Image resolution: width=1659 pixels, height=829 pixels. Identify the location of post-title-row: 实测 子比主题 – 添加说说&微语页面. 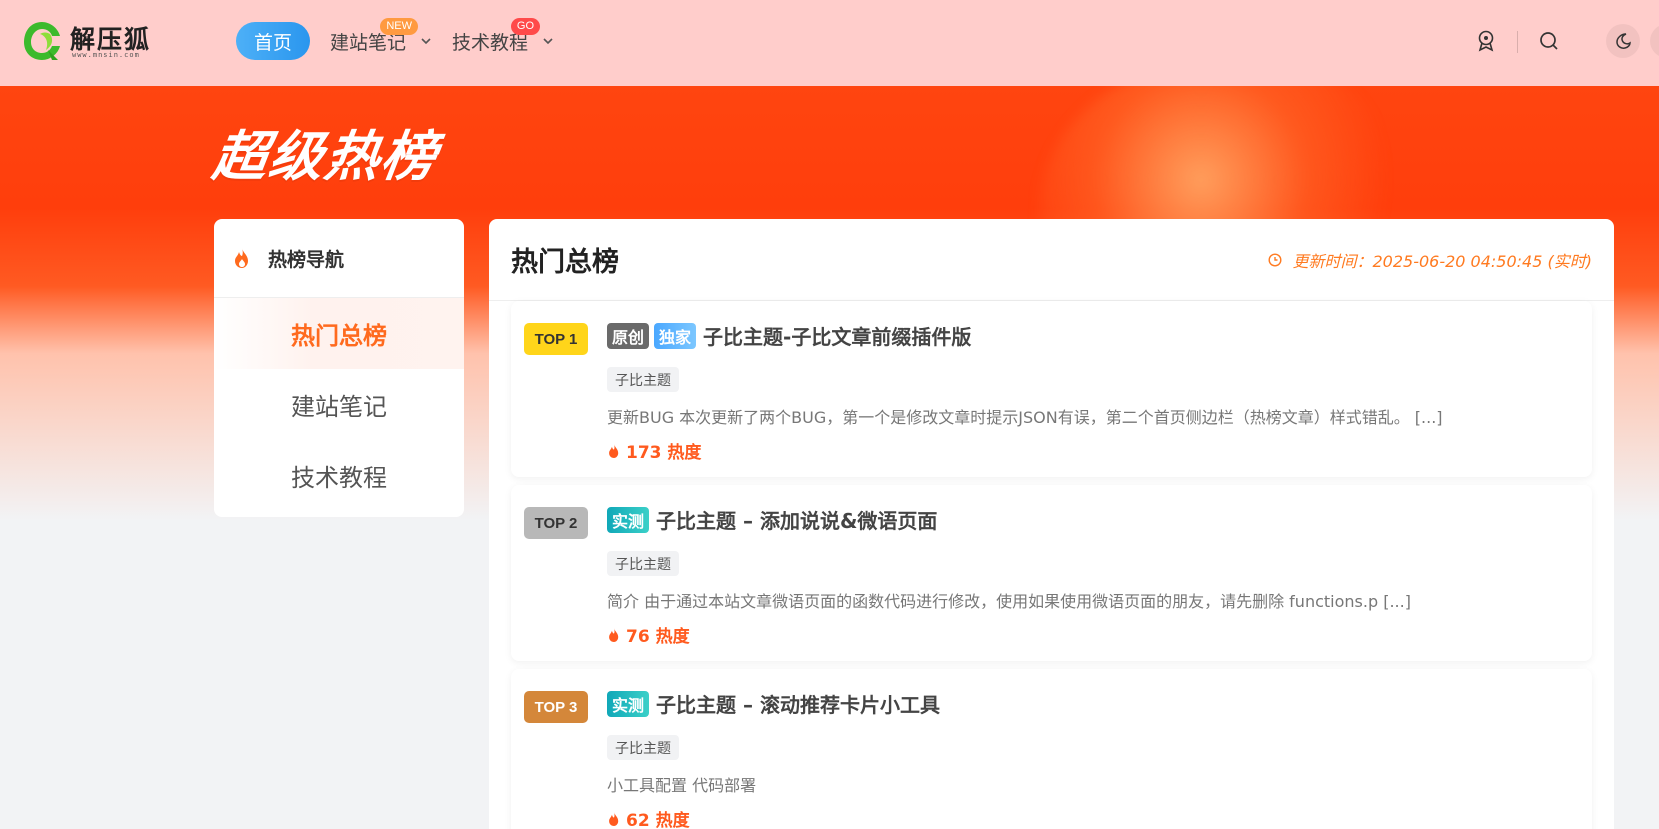
(772, 519).